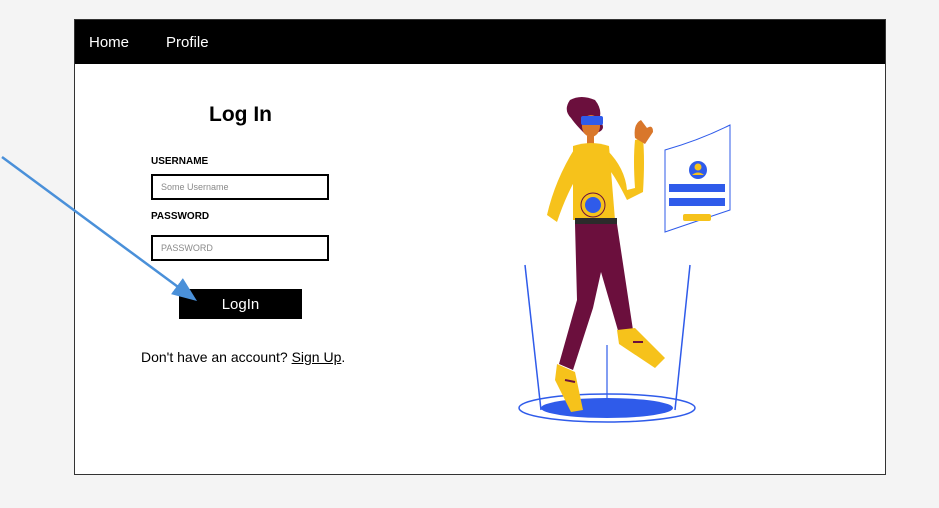 The height and width of the screenshot is (508, 939). Describe the element at coordinates (317, 357) in the screenshot. I see `signup-link: Sign Up` at that location.